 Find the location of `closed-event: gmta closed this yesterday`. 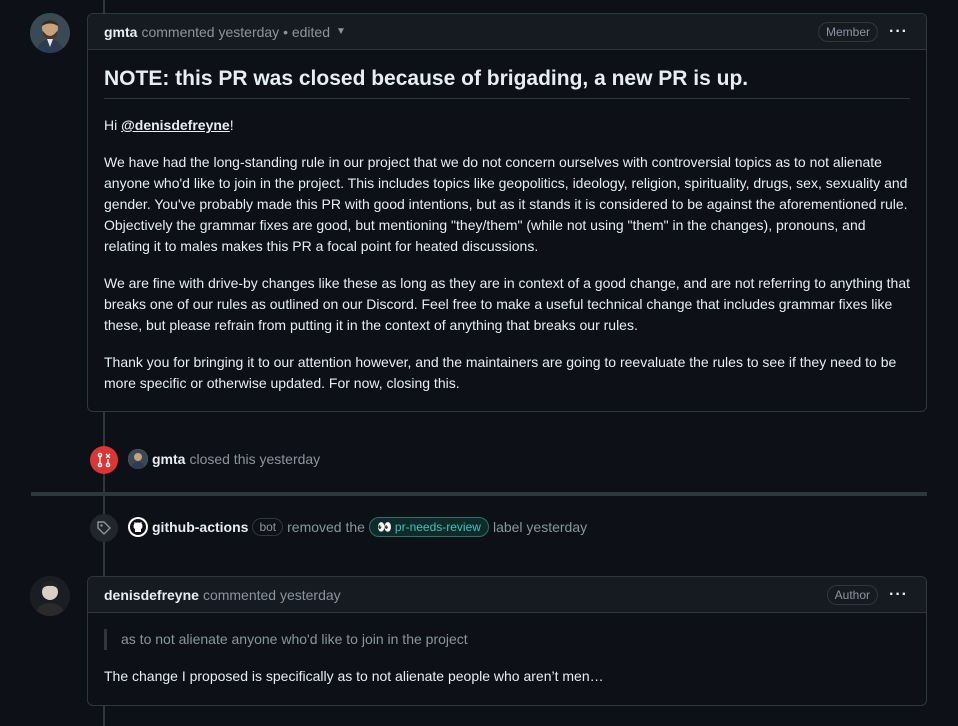

closed-event: gmta closed this yesterday is located at coordinates (224, 459).